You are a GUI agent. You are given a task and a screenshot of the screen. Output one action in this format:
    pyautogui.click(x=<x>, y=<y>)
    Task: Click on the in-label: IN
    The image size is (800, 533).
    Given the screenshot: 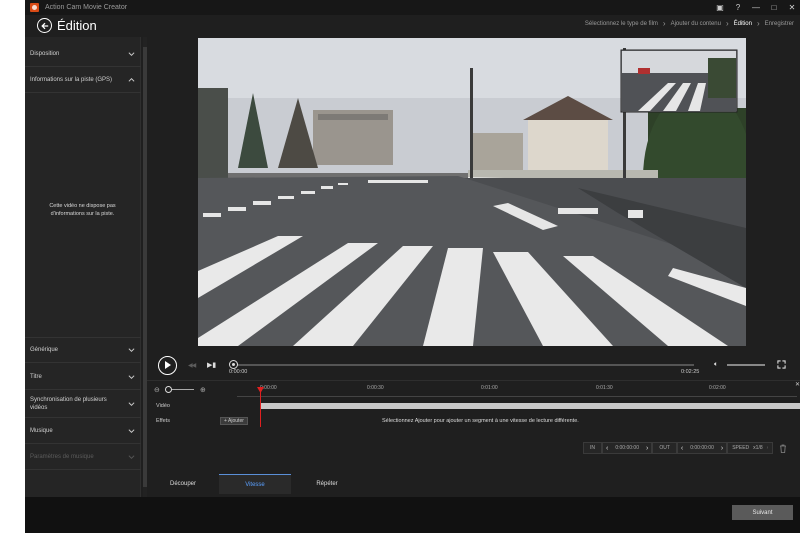 What is the action you would take?
    pyautogui.click(x=592, y=448)
    